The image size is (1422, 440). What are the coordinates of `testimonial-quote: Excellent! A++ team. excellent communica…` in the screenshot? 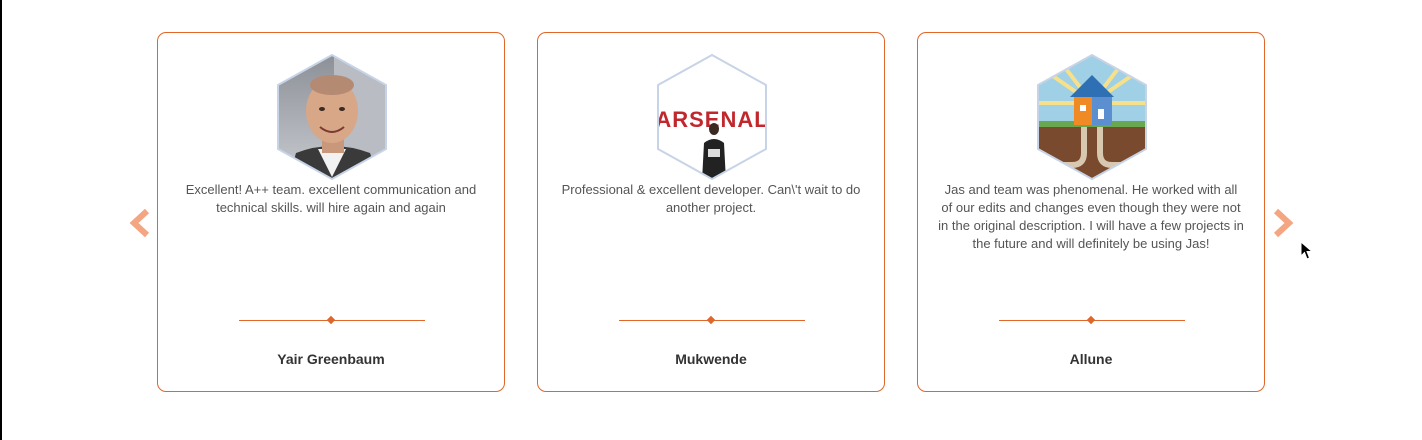 It's located at (331, 198).